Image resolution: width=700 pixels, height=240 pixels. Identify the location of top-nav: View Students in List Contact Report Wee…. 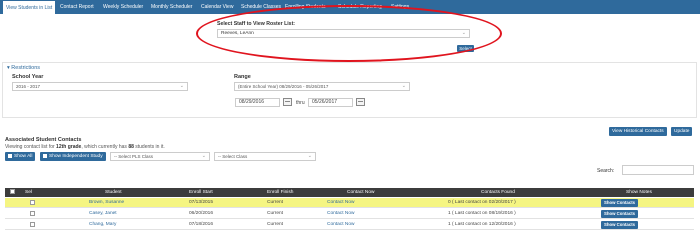
(350, 7).